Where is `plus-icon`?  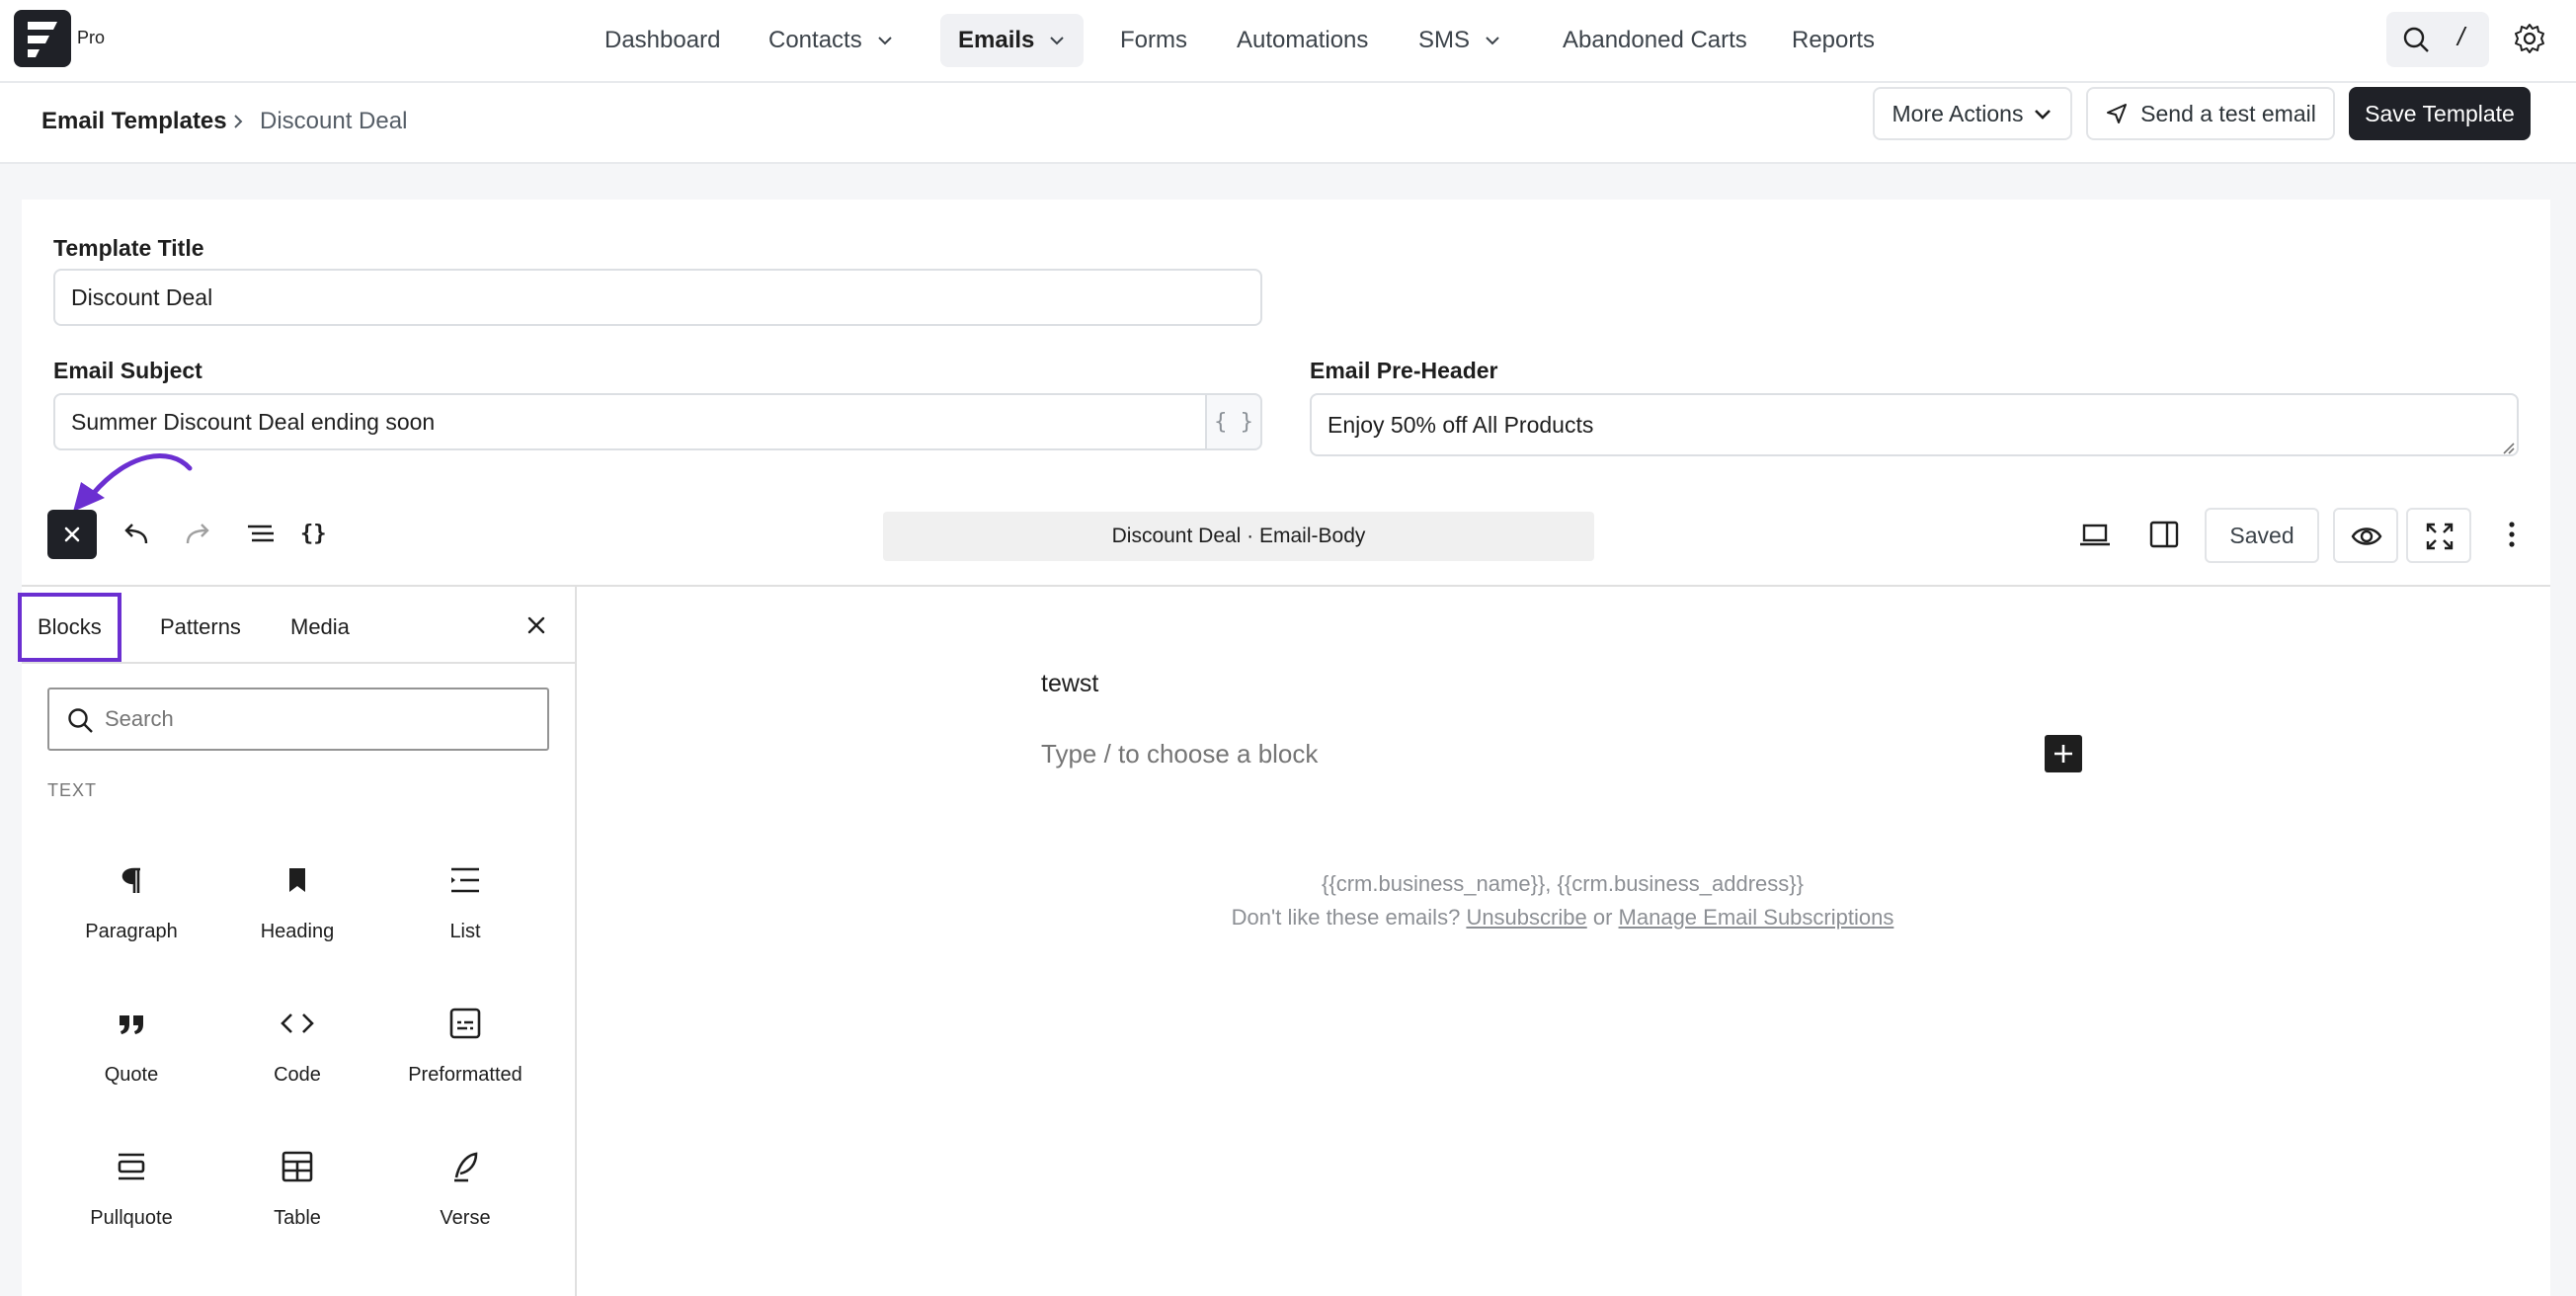 plus-icon is located at coordinates (2063, 754).